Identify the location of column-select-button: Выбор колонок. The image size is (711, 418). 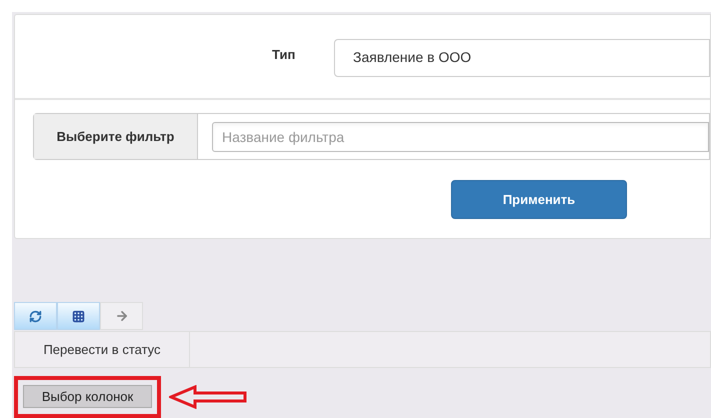
(87, 396).